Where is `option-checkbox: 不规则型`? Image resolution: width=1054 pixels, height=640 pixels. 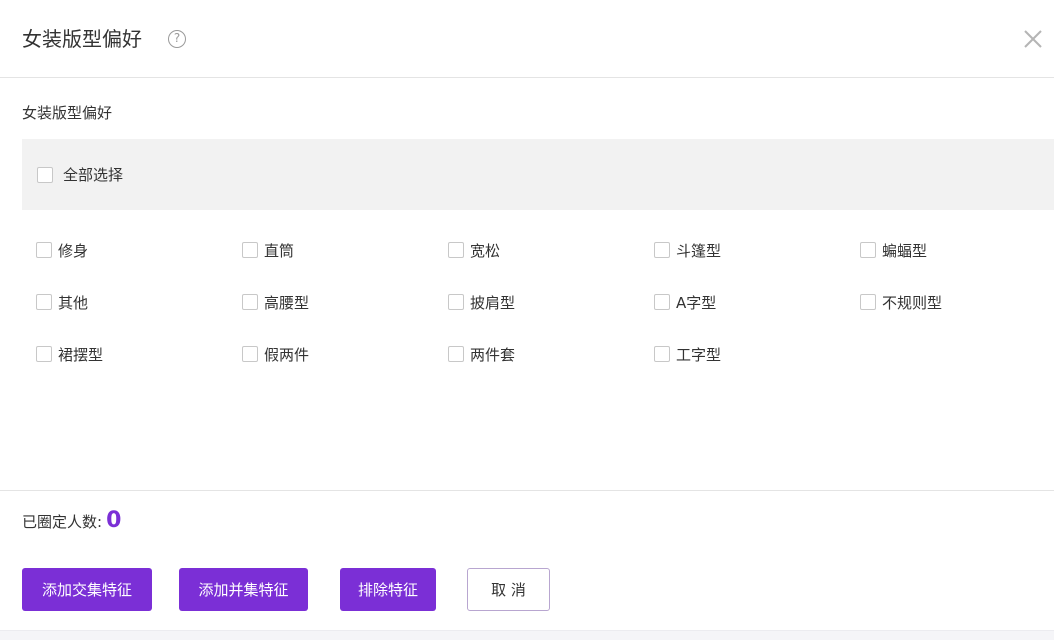 option-checkbox: 不规则型 is located at coordinates (957, 302).